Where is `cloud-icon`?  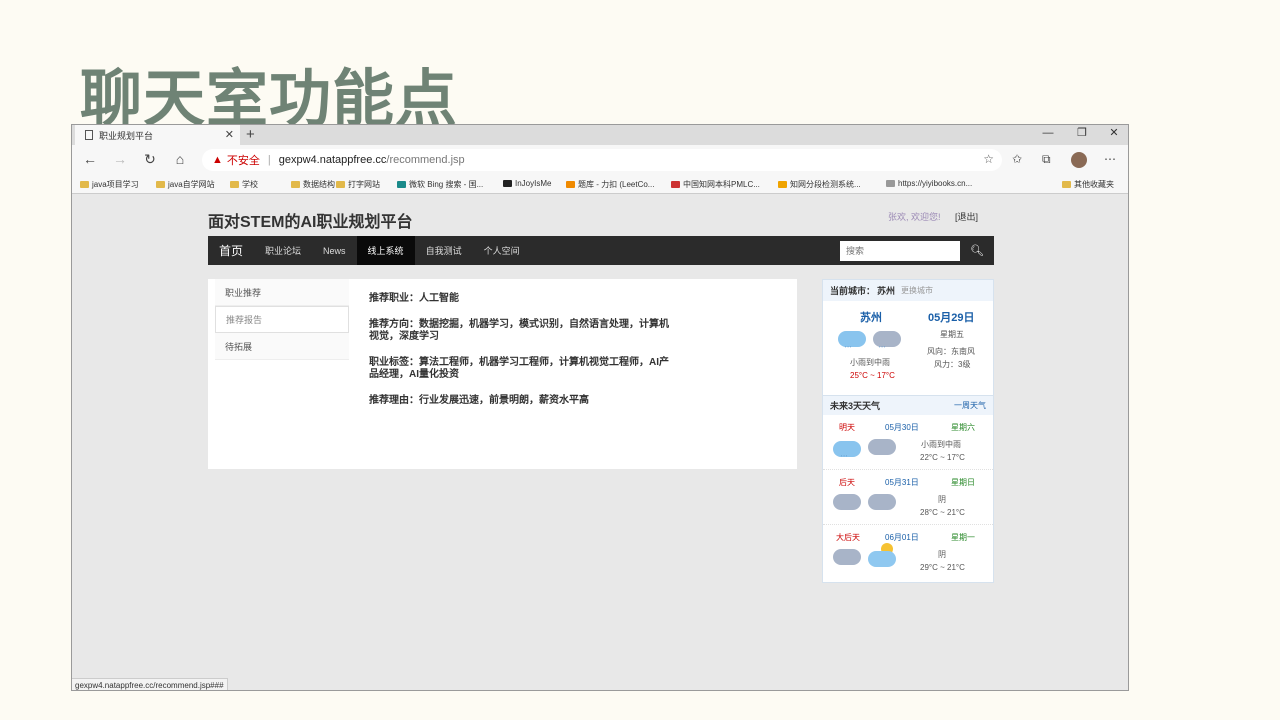
cloud-icon is located at coordinates (847, 557).